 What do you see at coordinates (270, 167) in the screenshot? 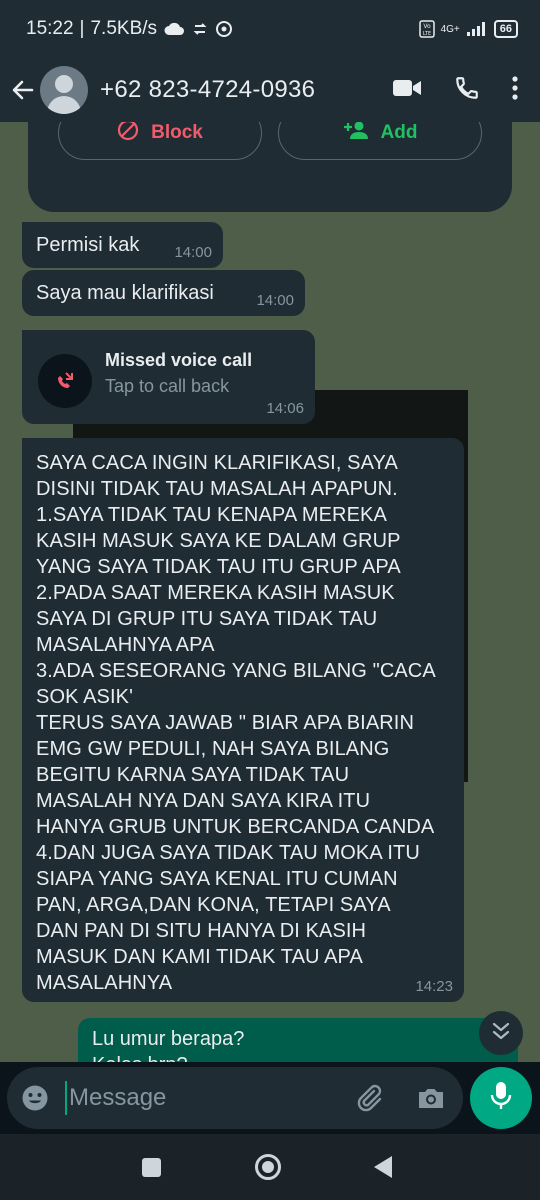
I see `unknown-contact-card: Block Add` at bounding box center [270, 167].